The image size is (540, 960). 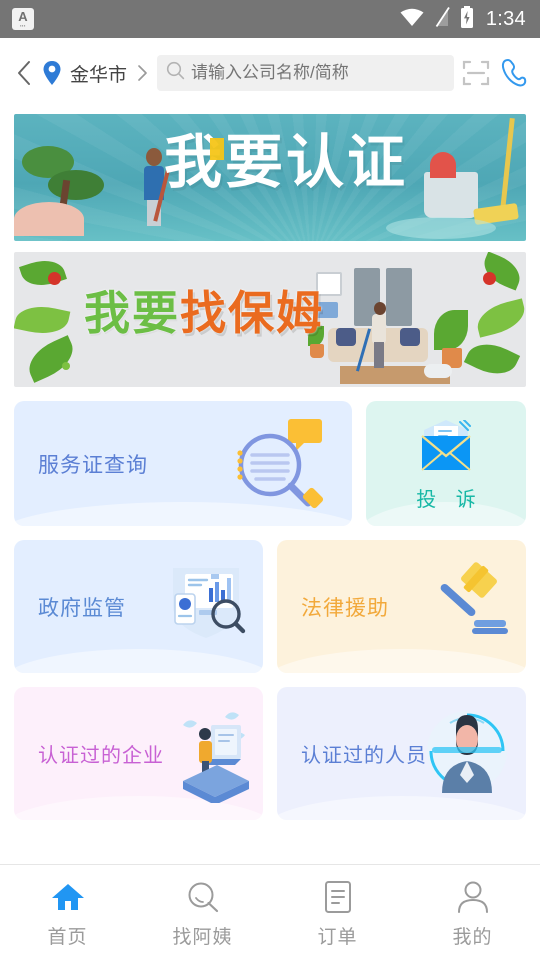 What do you see at coordinates (451, 195) in the screenshot?
I see `bucket-icon` at bounding box center [451, 195].